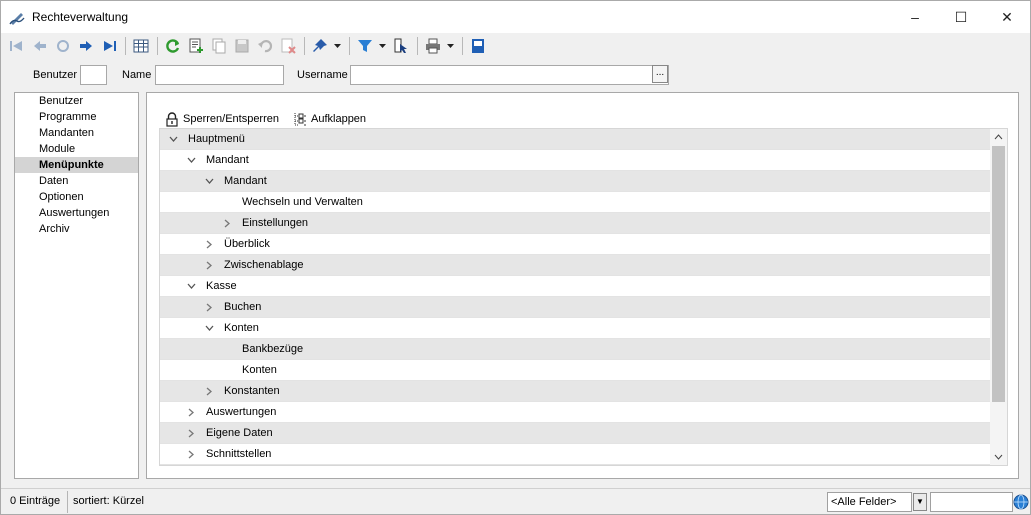 The image size is (1031, 515). What do you see at coordinates (247, 244) in the screenshot?
I see `tree-row-label: Überblick` at bounding box center [247, 244].